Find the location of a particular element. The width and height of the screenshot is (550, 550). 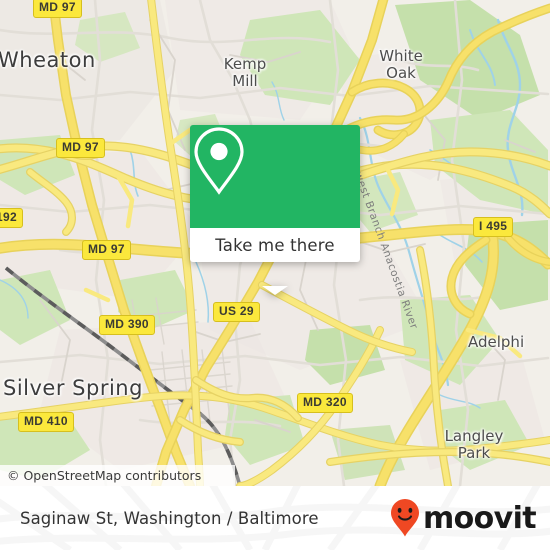

highway-shield-md-410: MD 410 is located at coordinates (46, 422).